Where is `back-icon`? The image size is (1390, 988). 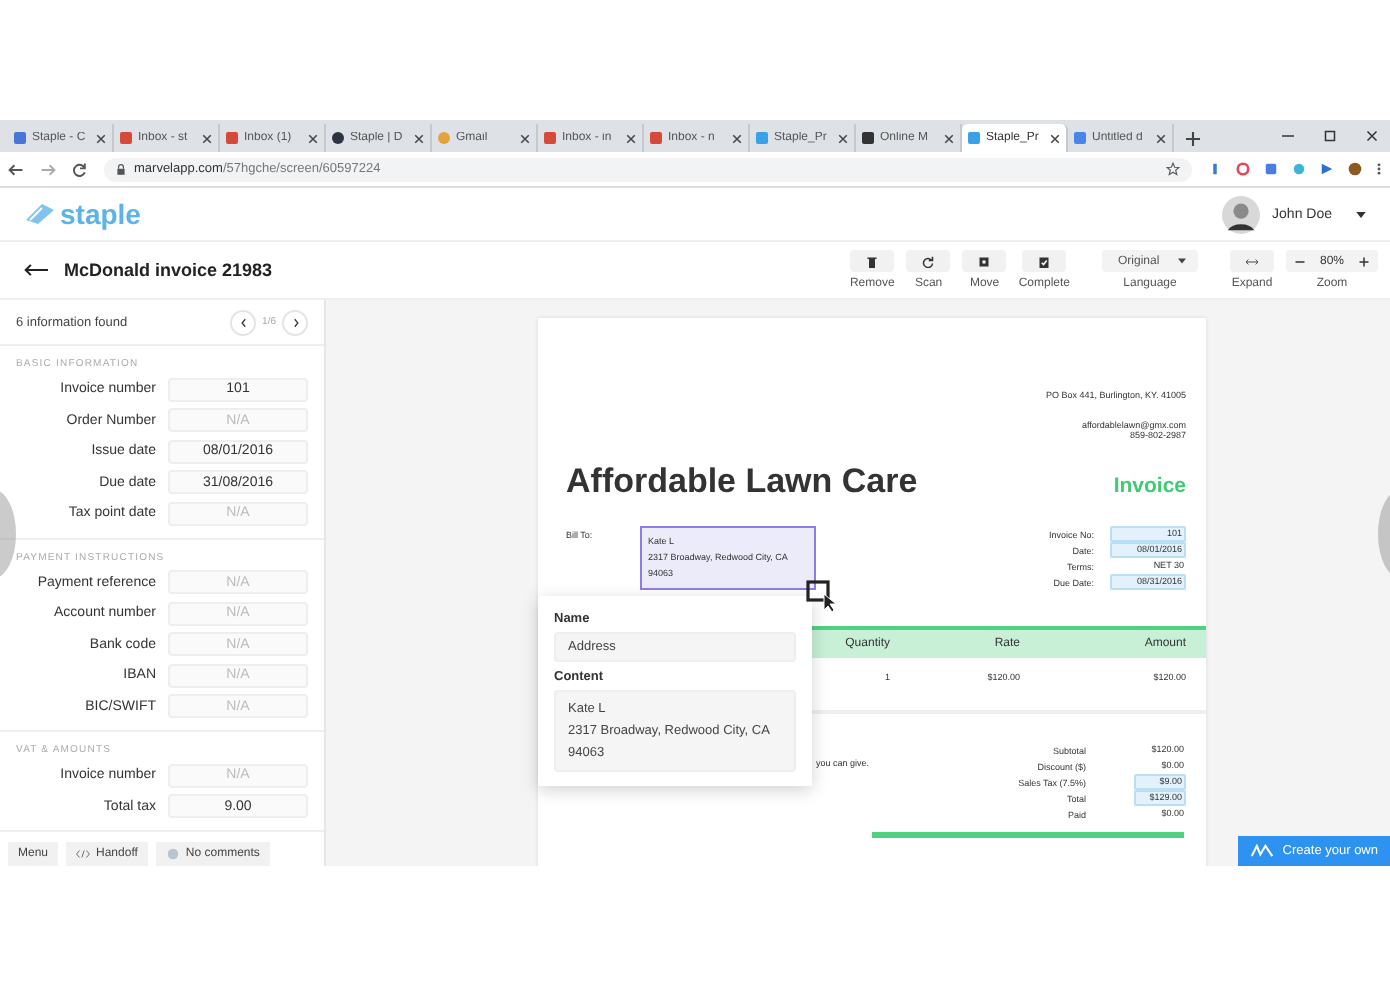 back-icon is located at coordinates (16, 169).